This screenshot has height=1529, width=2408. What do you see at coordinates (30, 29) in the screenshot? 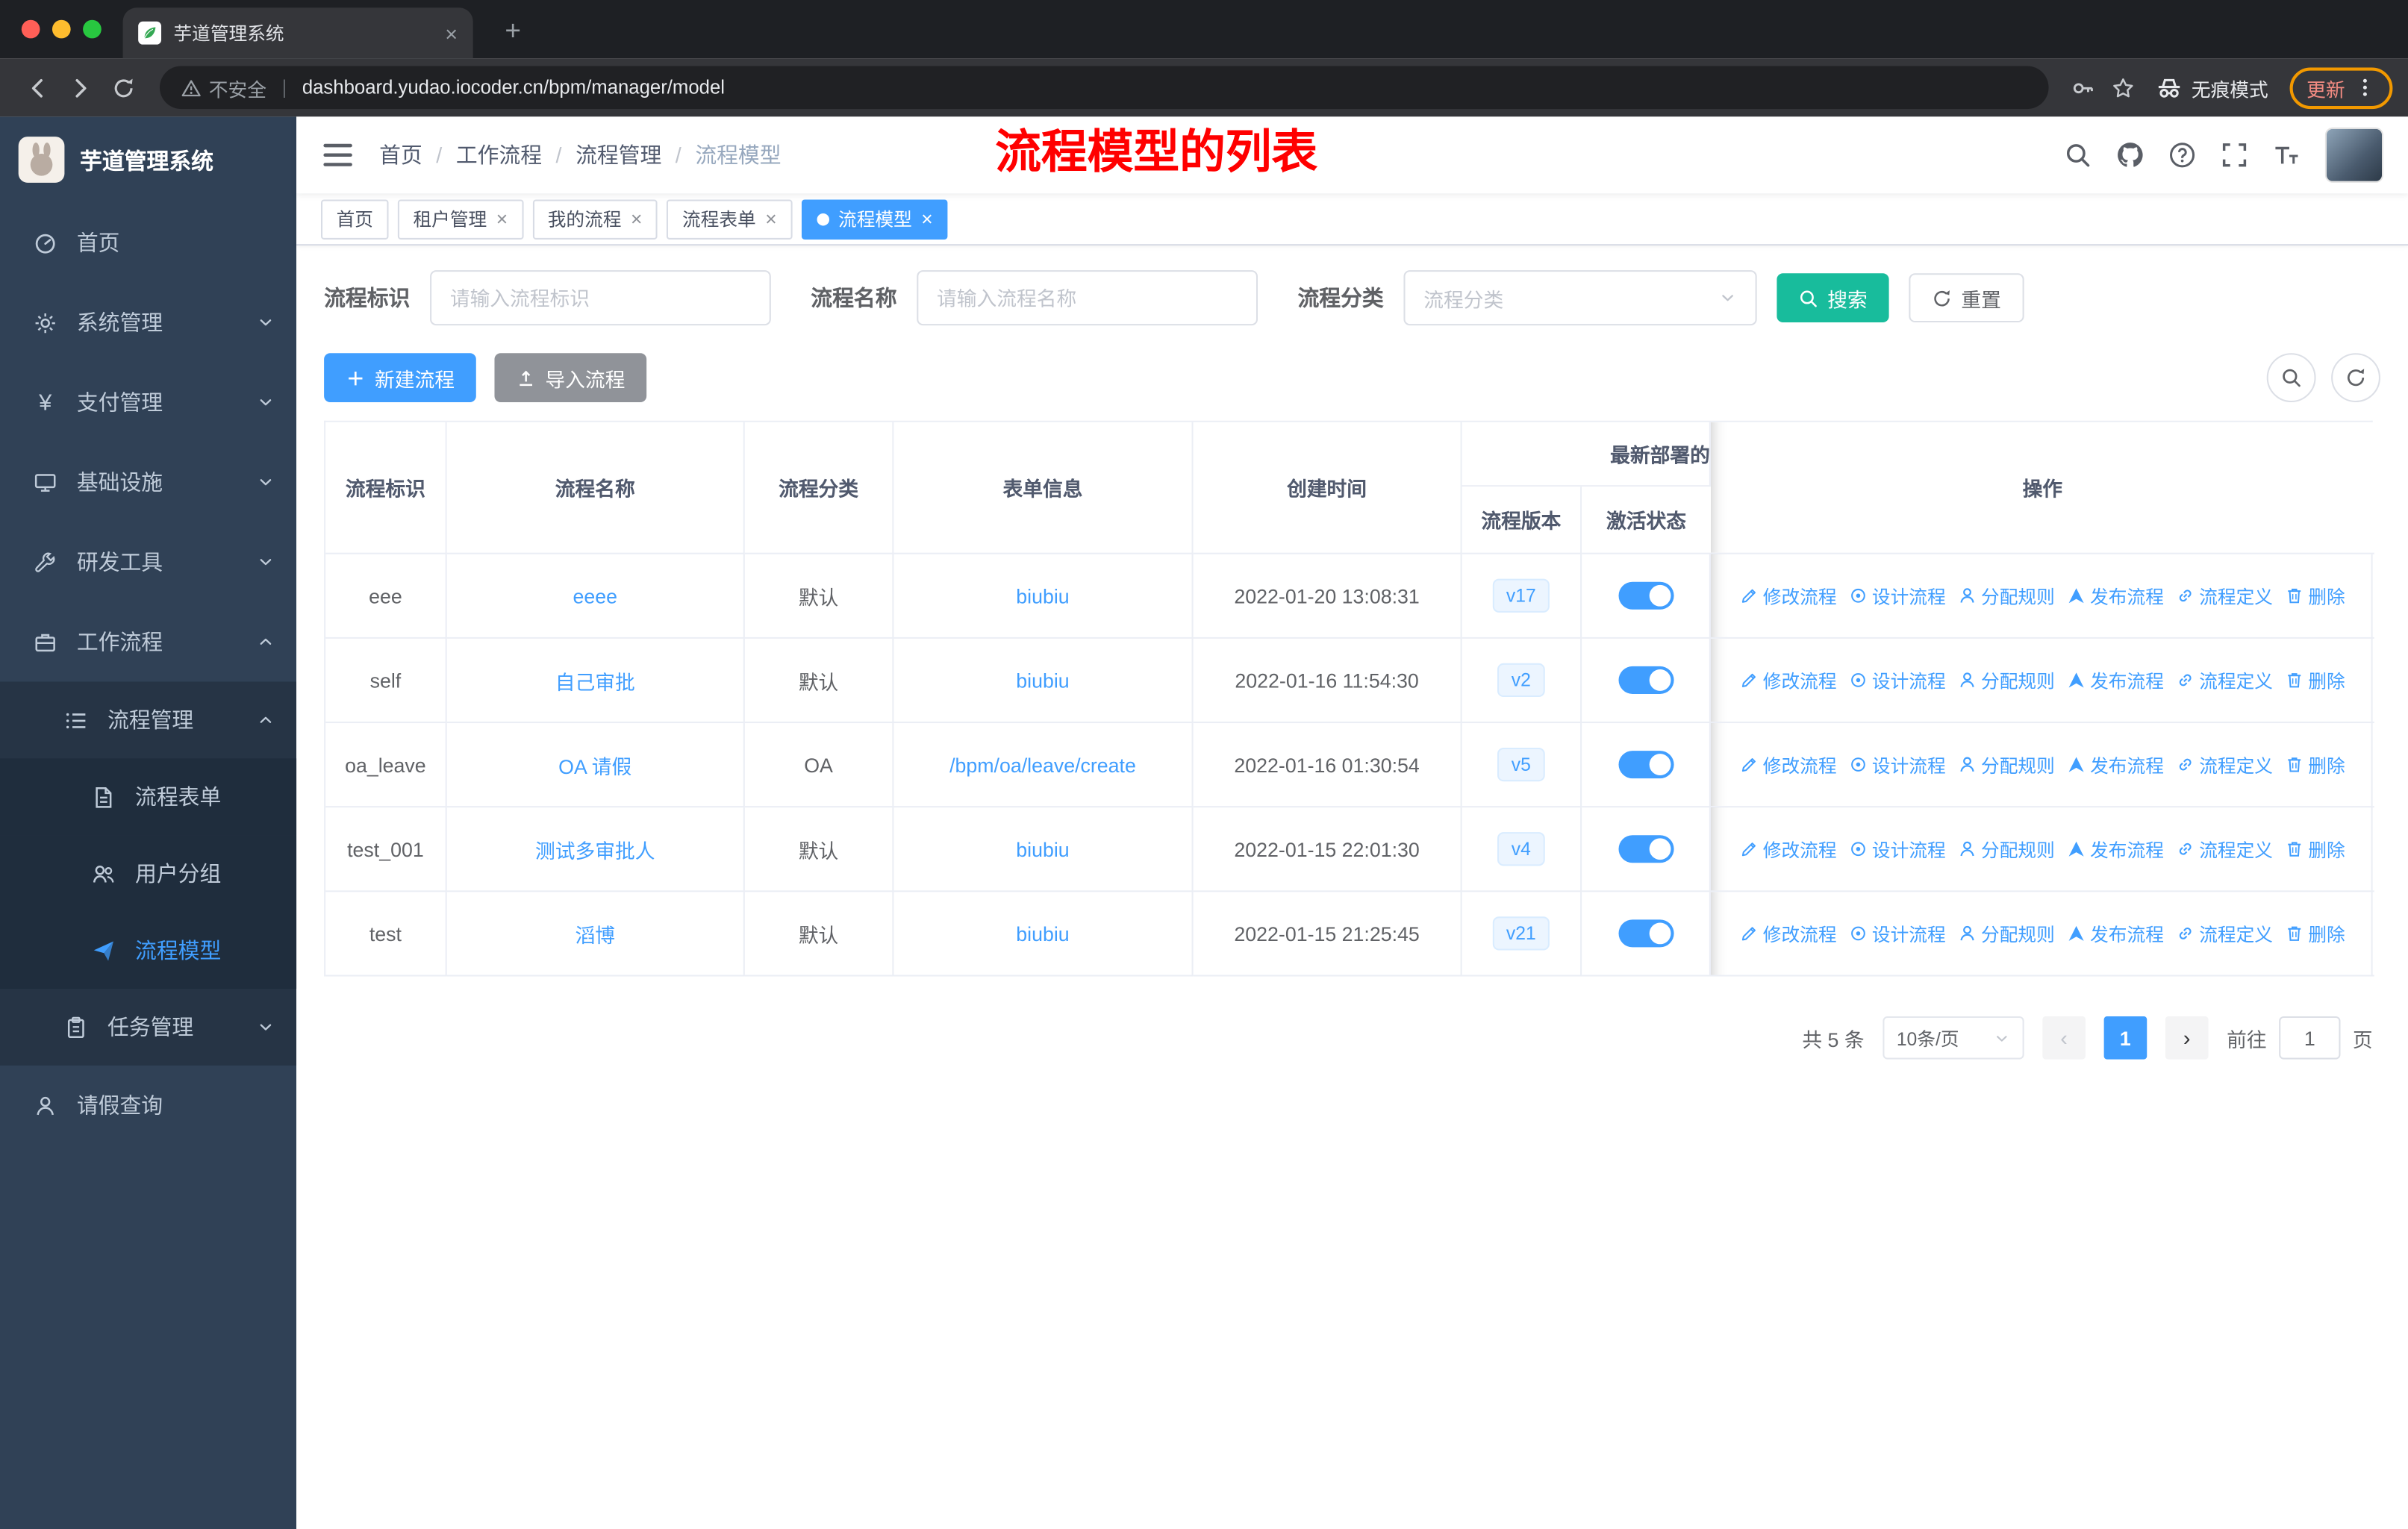
I see `close-window-button` at bounding box center [30, 29].